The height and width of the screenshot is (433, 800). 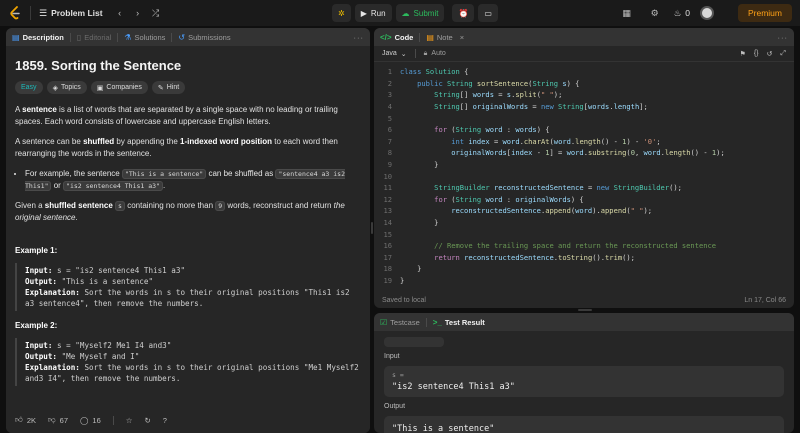 What do you see at coordinates (682, 13) in the screenshot?
I see `streak-counter: ♨ 0` at bounding box center [682, 13].